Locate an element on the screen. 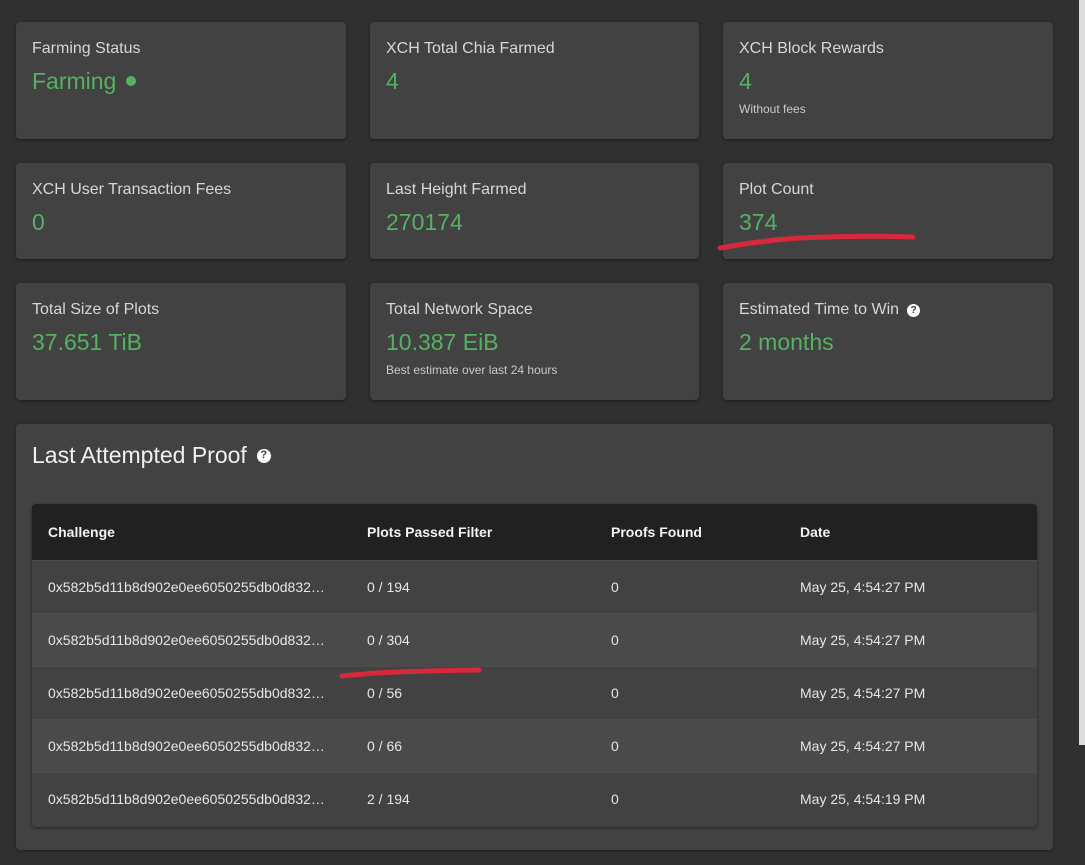 This screenshot has width=1085, height=865. network-space-label: Total Network Space is located at coordinates (459, 309).